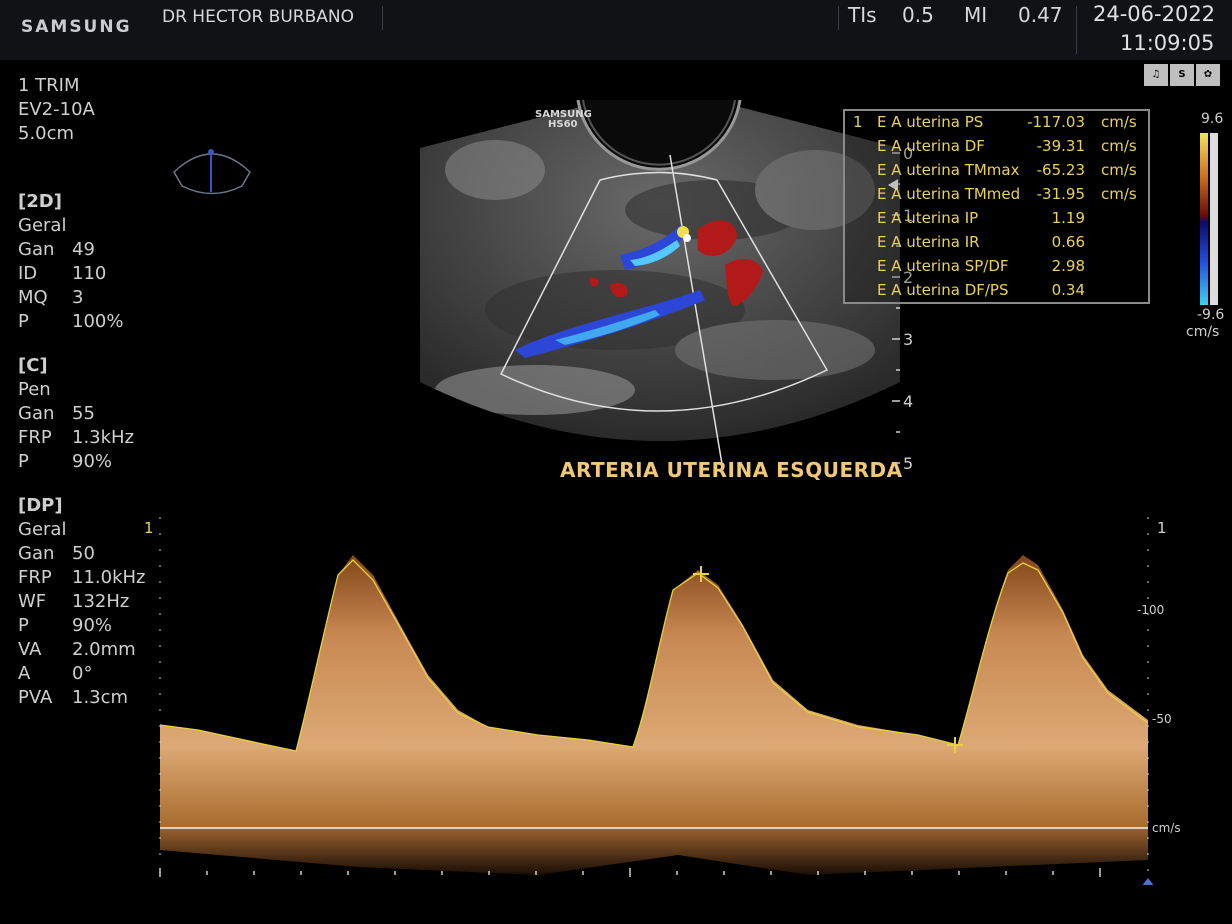 This screenshot has width=1232, height=924. Describe the element at coordinates (1166, 828) in the screenshot. I see `velocity-unit: cm/s` at that location.